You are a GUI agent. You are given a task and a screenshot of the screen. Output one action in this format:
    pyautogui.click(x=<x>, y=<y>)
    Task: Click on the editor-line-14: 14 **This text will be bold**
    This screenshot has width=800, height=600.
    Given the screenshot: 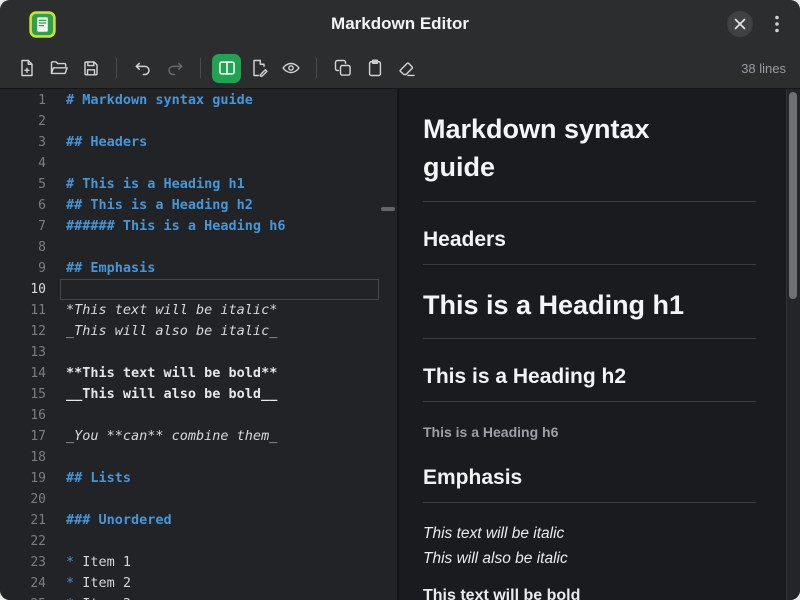 What is the action you would take?
    pyautogui.click(x=198, y=373)
    